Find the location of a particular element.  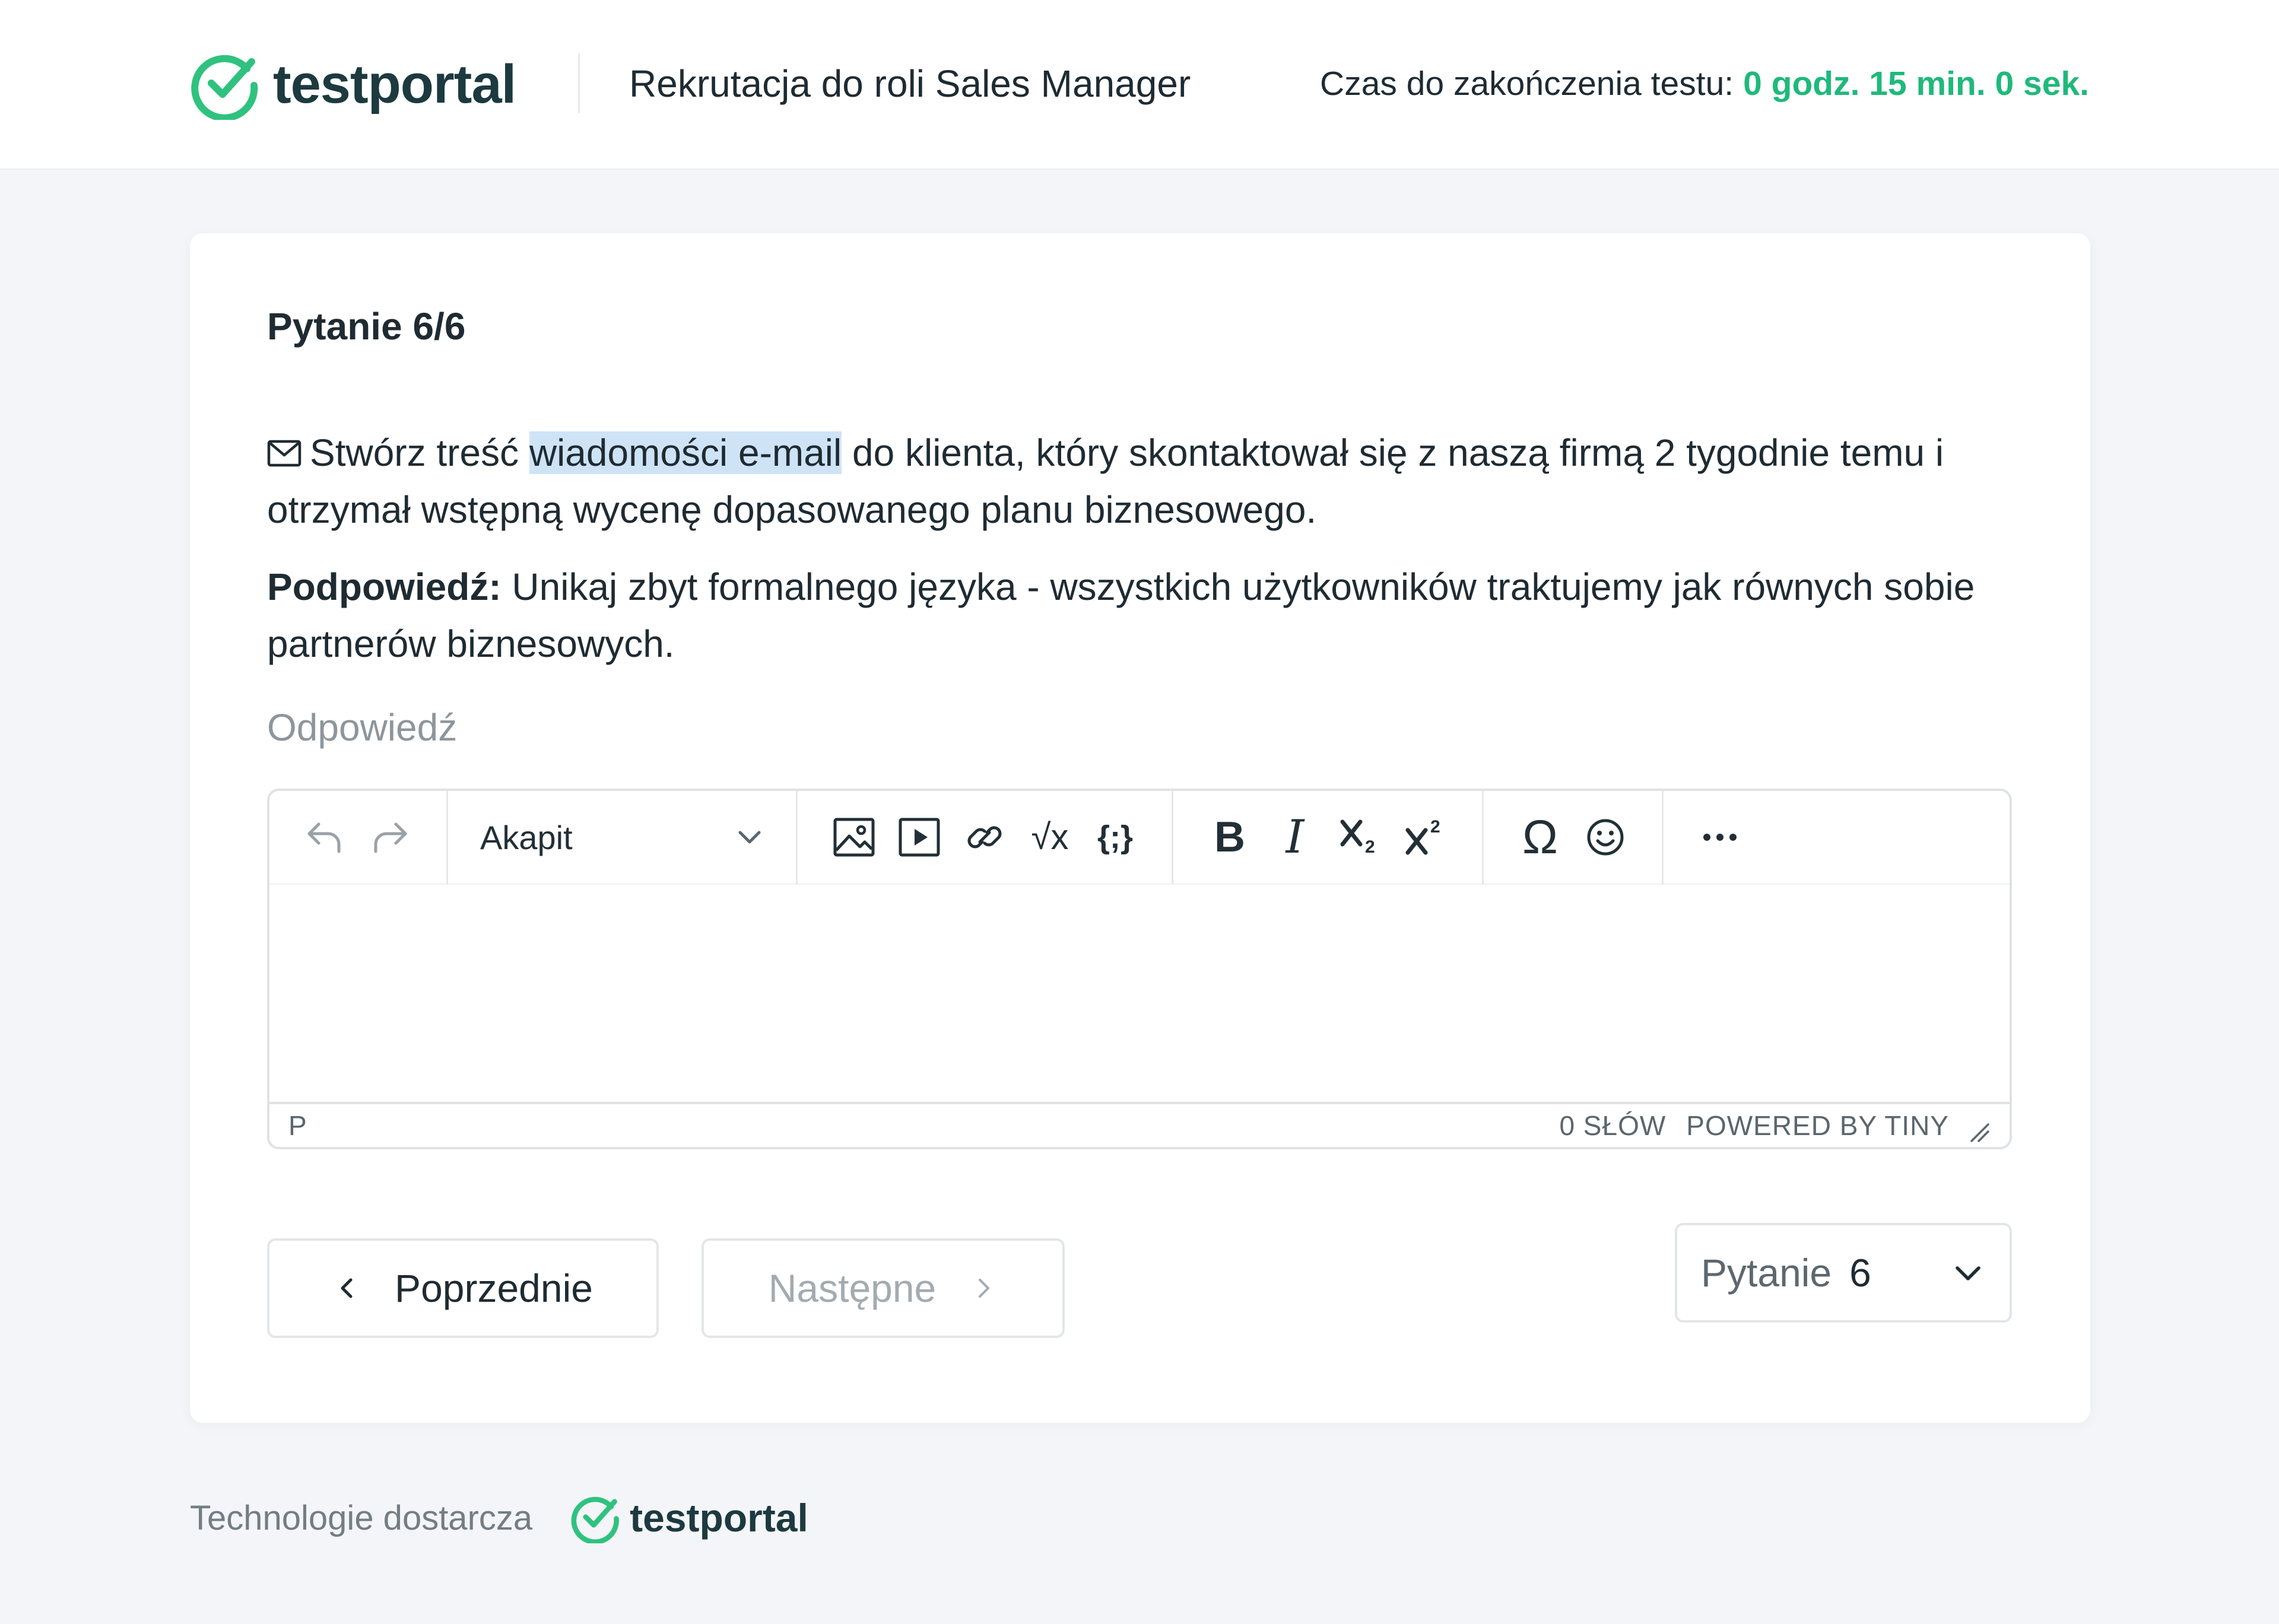

link-icon is located at coordinates (984, 837).